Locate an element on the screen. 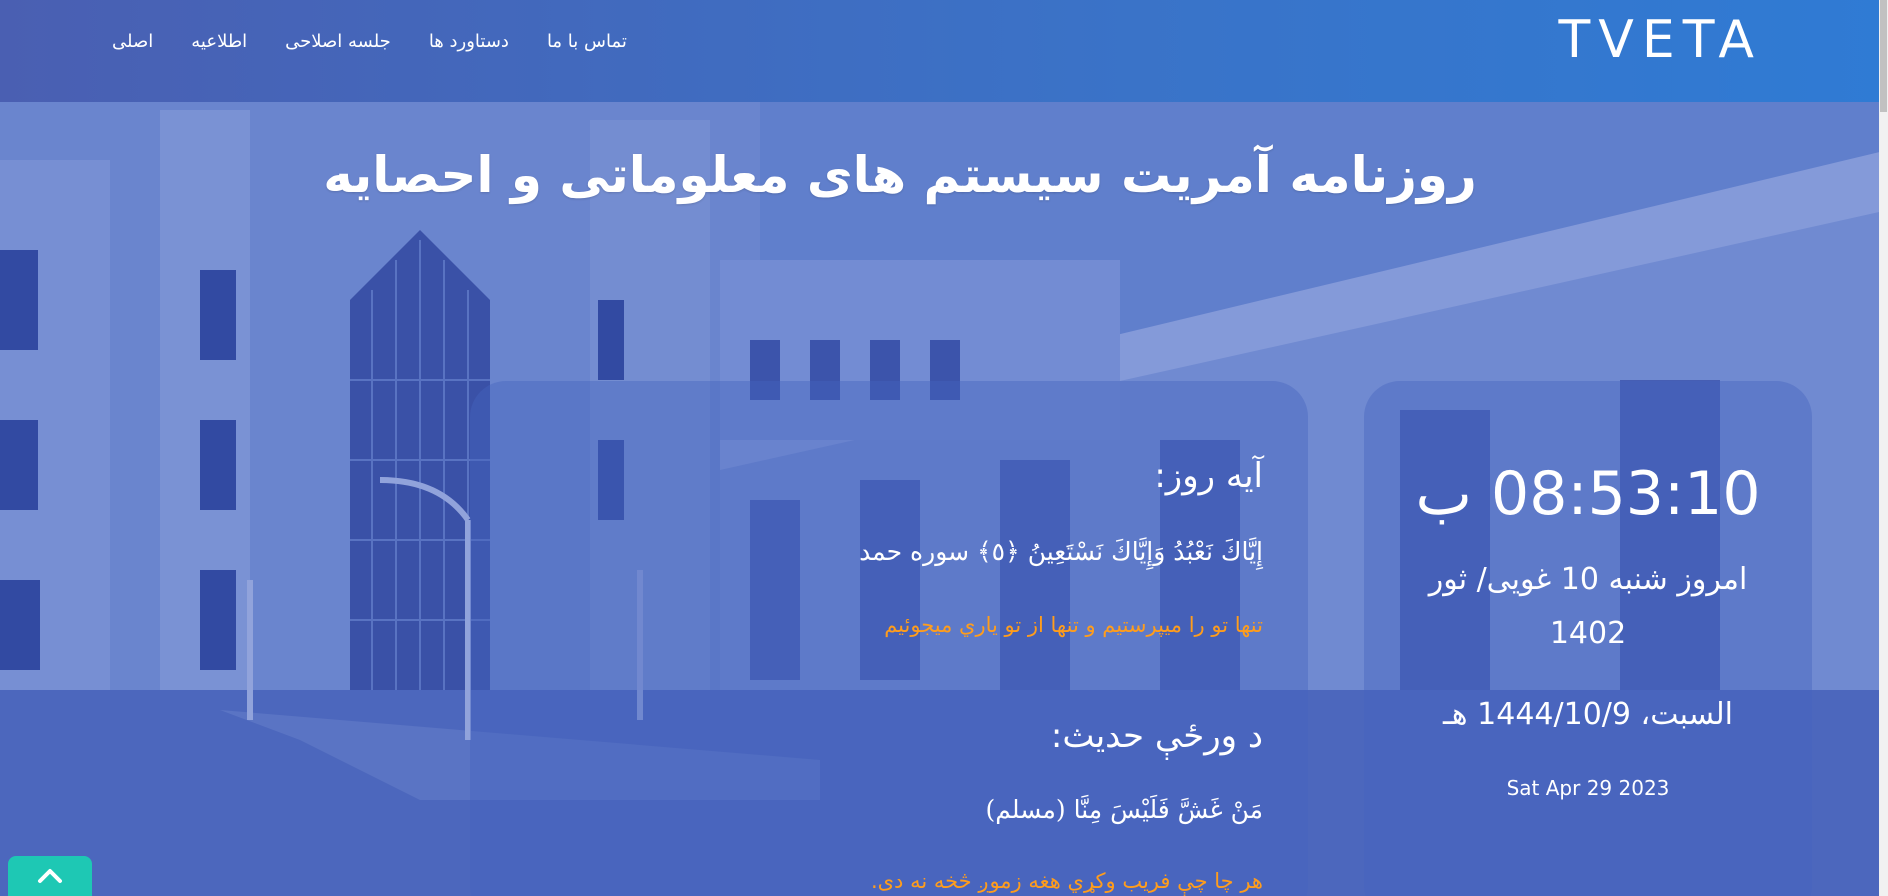  brand-logo-text: TVETA is located at coordinates (1661, 40).